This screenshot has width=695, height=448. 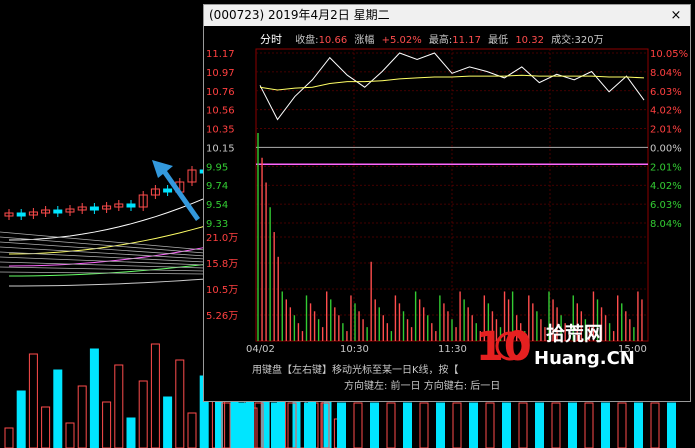 What do you see at coordinates (529, 40) in the screenshot?
I see `low-value: 10.32` at bounding box center [529, 40].